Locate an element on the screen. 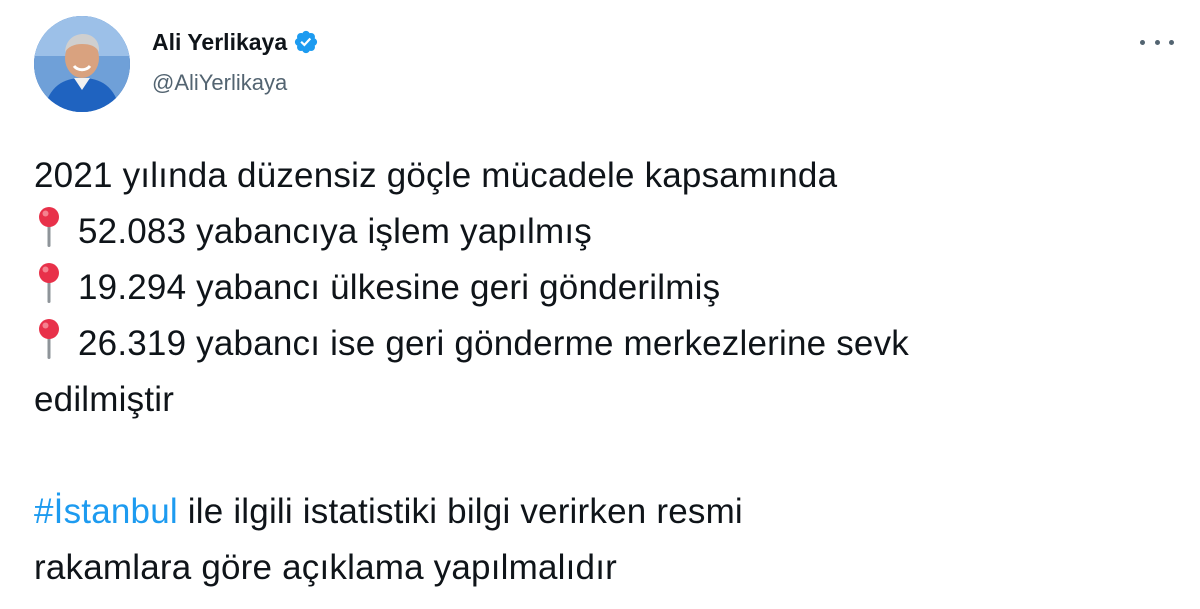 The height and width of the screenshot is (609, 1200). author-display-name: Ali Yerlikaya is located at coordinates (219, 42).